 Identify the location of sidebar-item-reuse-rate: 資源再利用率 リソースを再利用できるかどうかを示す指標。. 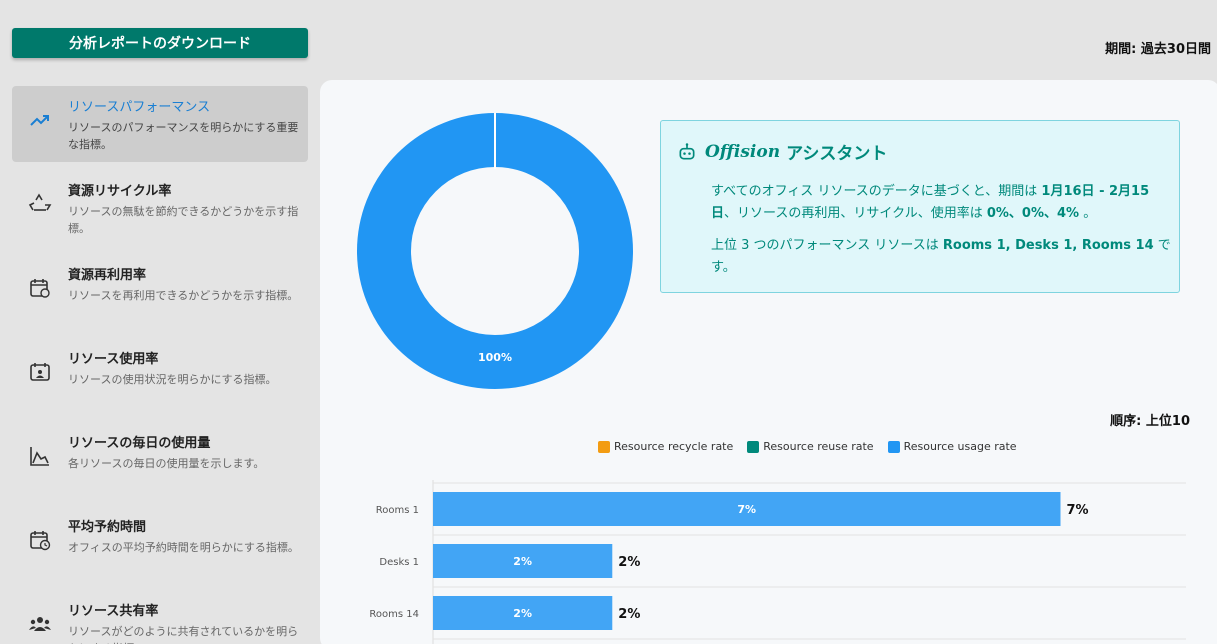
(160, 296).